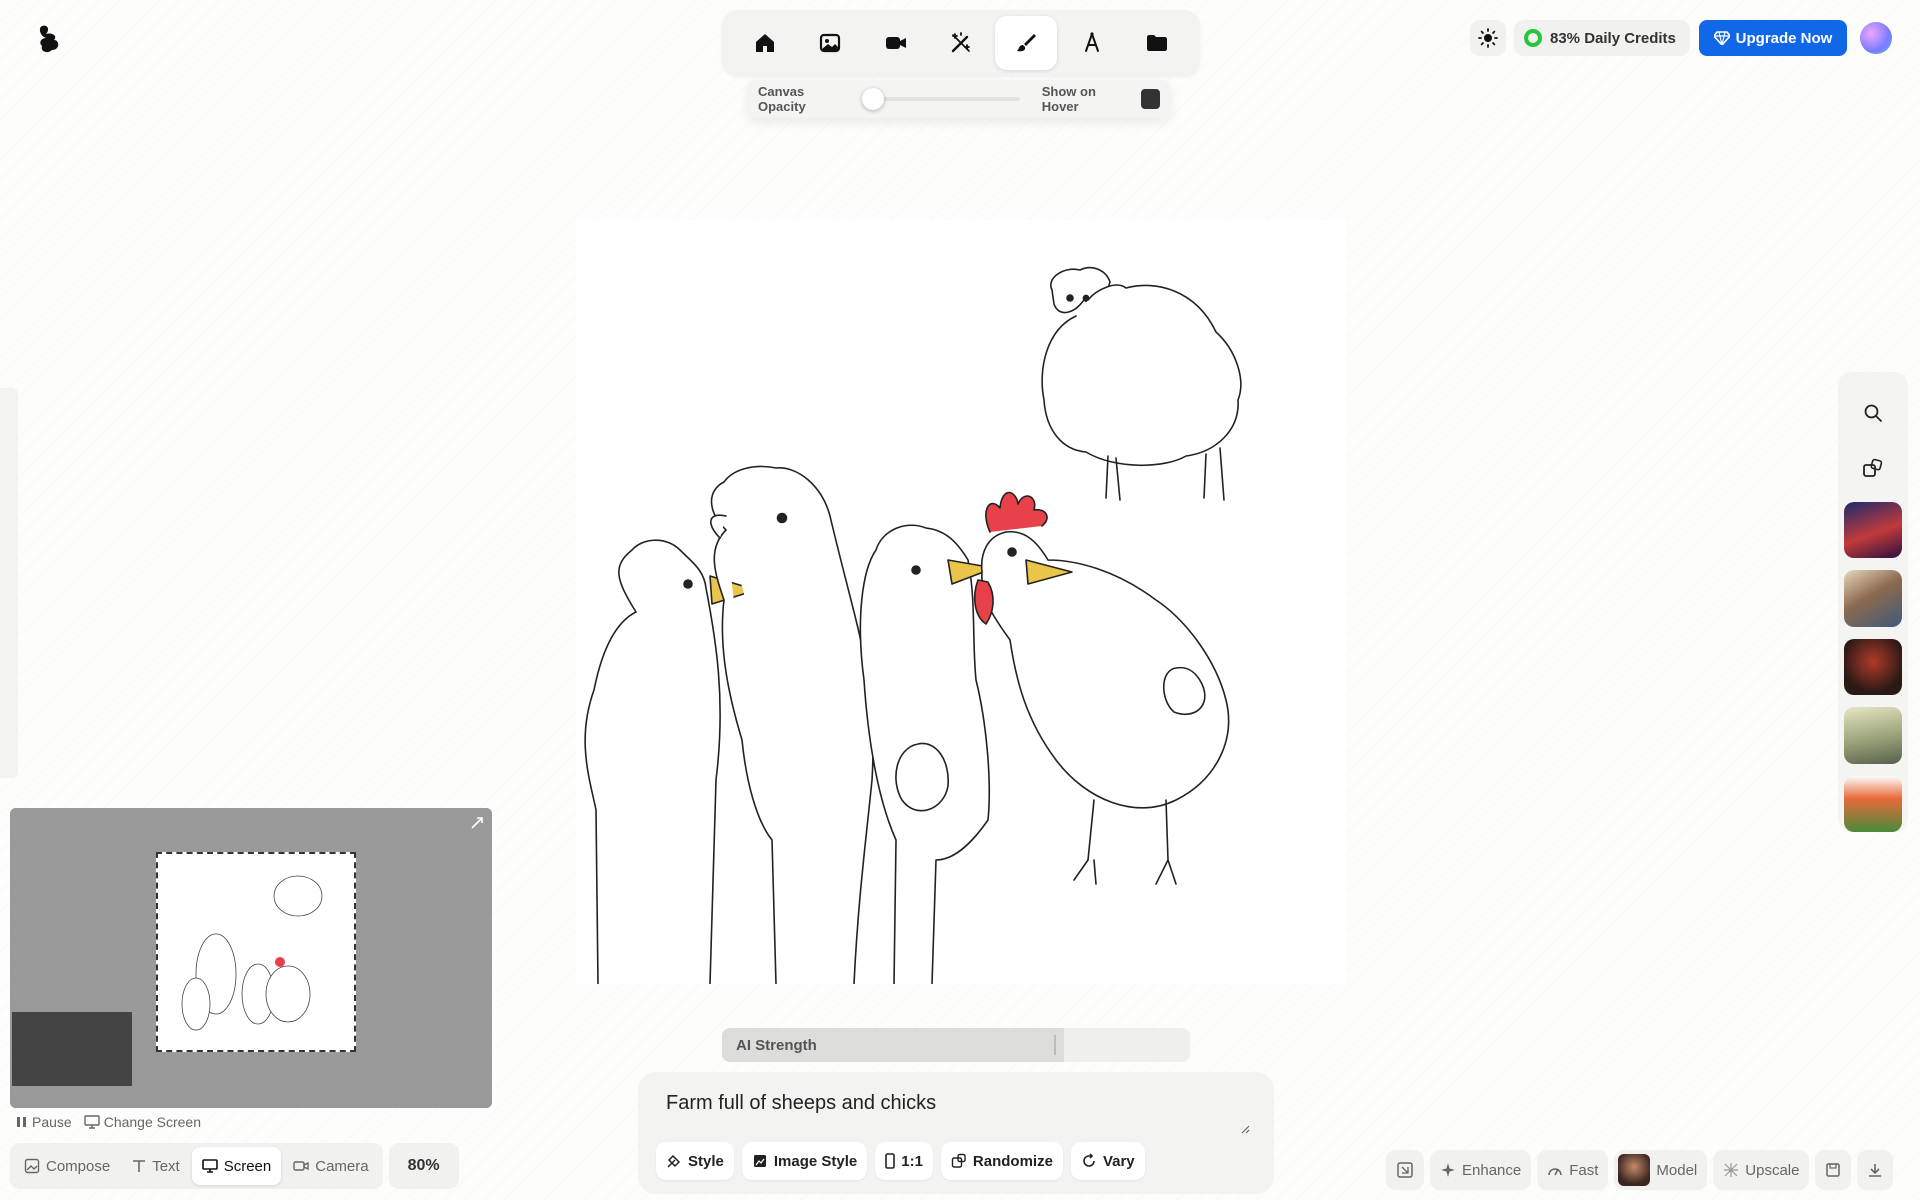 This screenshot has height=1200, width=1920. I want to click on aspect-ratio-button: 1:1, so click(904, 1161).